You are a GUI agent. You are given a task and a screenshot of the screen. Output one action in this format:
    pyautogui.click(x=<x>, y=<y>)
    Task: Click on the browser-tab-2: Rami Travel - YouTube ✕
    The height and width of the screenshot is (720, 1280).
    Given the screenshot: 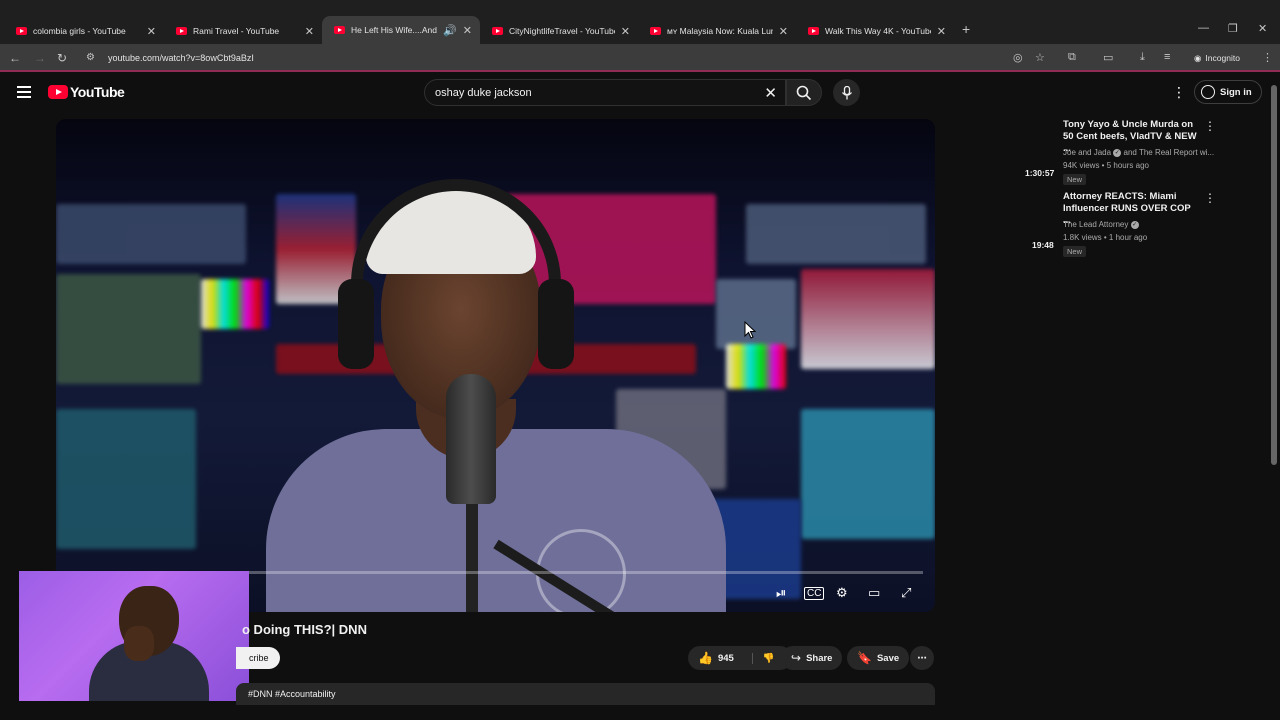 What is the action you would take?
    pyautogui.click(x=243, y=31)
    